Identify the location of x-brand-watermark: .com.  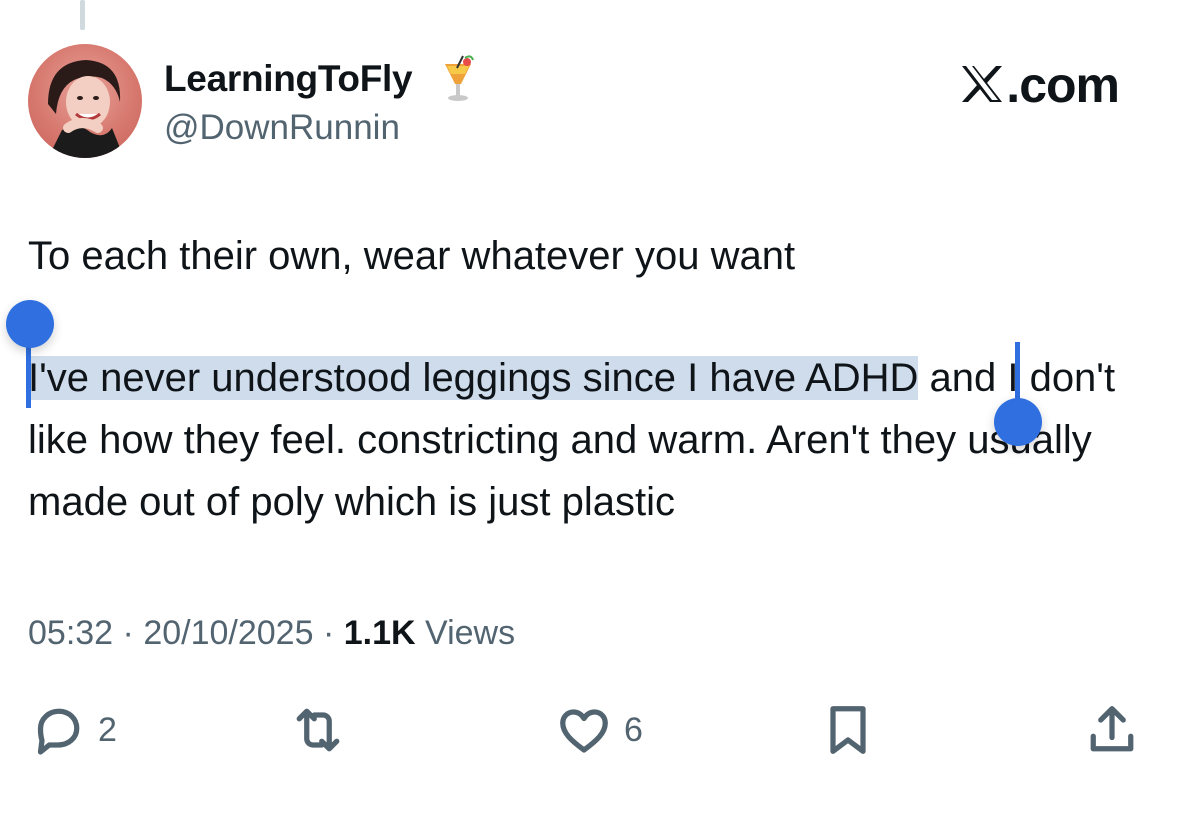
(1040, 85).